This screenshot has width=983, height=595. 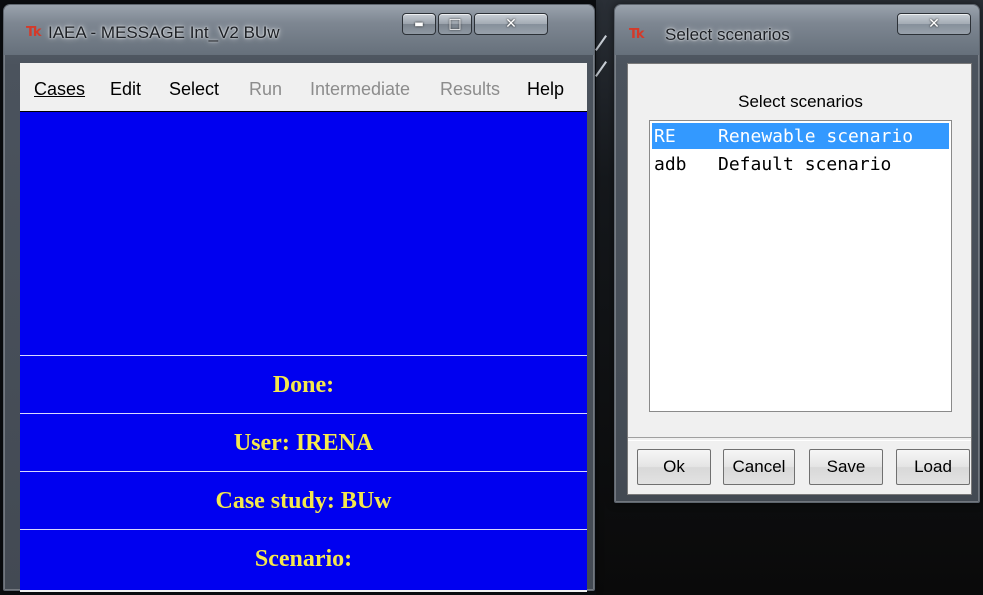 I want to click on status-done: Done:, so click(x=303, y=384).